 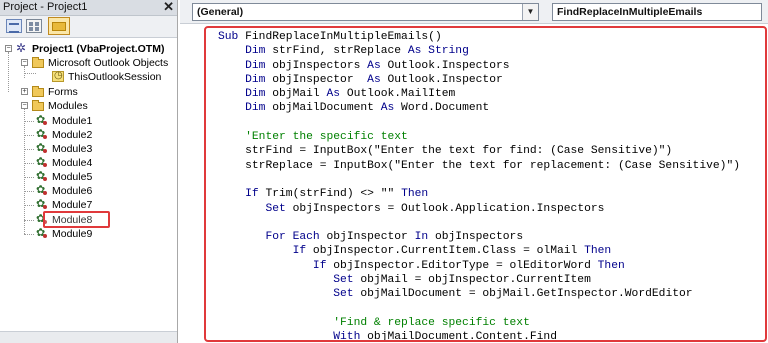 I want to click on tree-item-project: − Project1 (VbaProject.OTM), so click(x=89, y=48).